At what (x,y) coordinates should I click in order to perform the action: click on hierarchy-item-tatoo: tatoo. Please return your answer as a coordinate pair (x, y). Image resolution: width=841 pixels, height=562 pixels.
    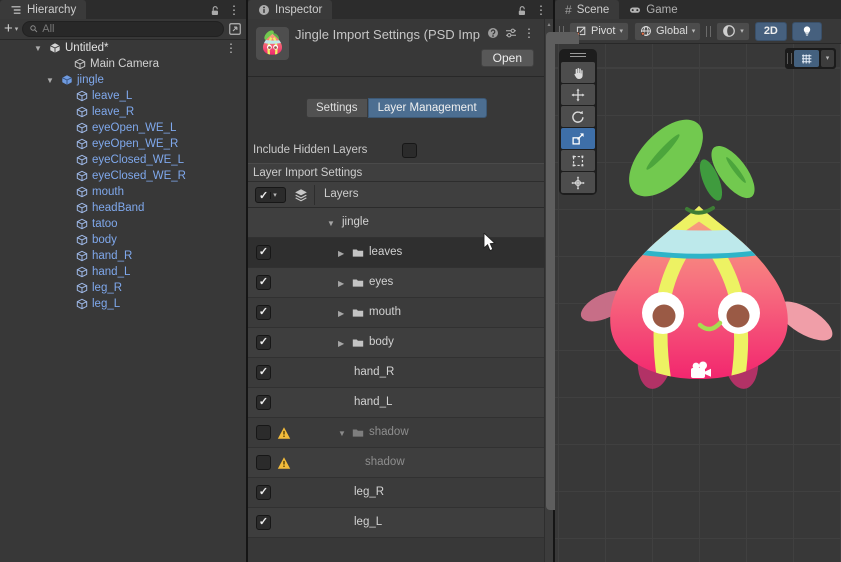
    Looking at the image, I should click on (123, 224).